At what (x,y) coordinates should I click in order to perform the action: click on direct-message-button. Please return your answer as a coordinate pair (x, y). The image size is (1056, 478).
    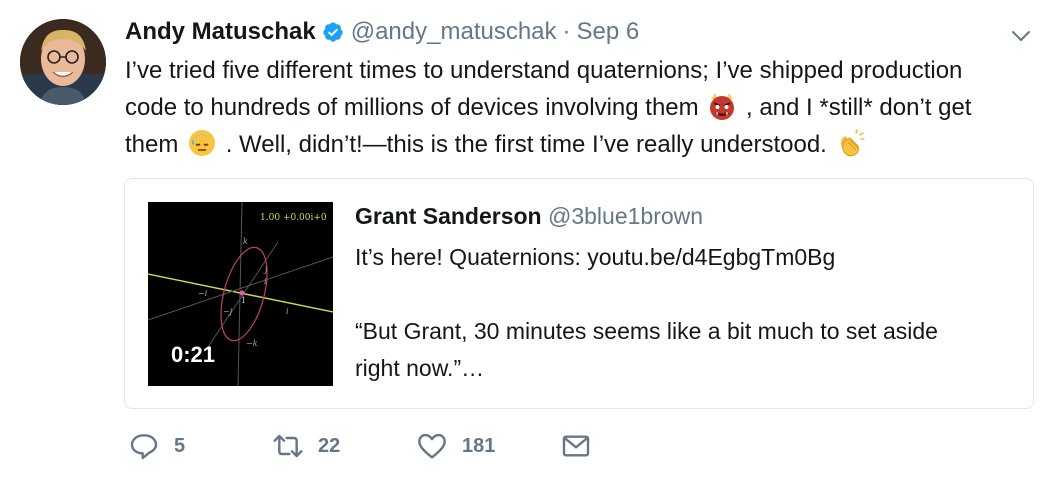
    Looking at the image, I should click on (576, 446).